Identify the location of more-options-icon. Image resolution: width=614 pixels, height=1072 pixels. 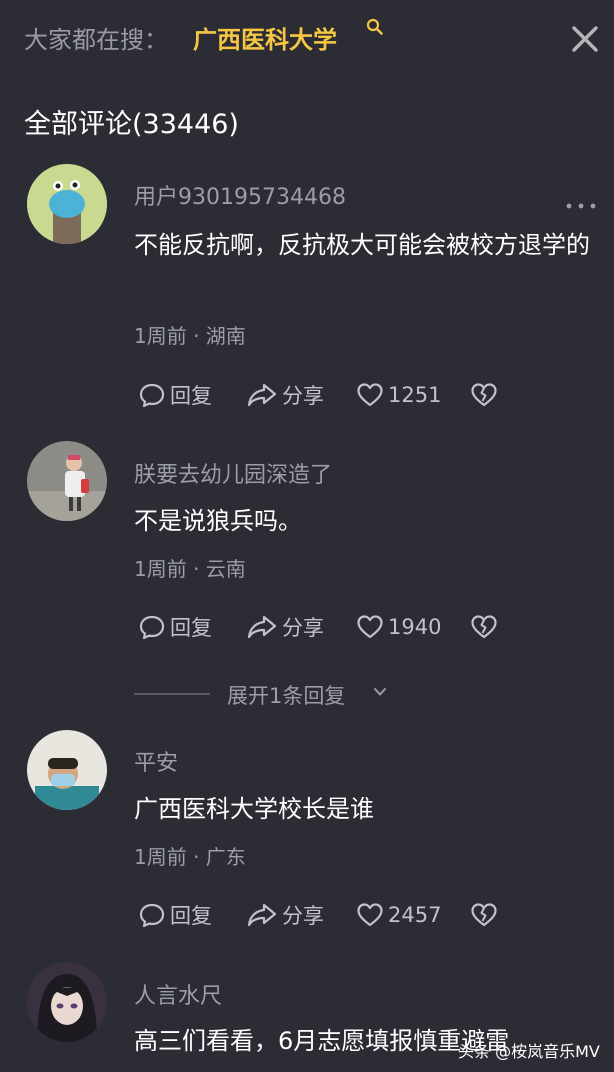
(581, 206).